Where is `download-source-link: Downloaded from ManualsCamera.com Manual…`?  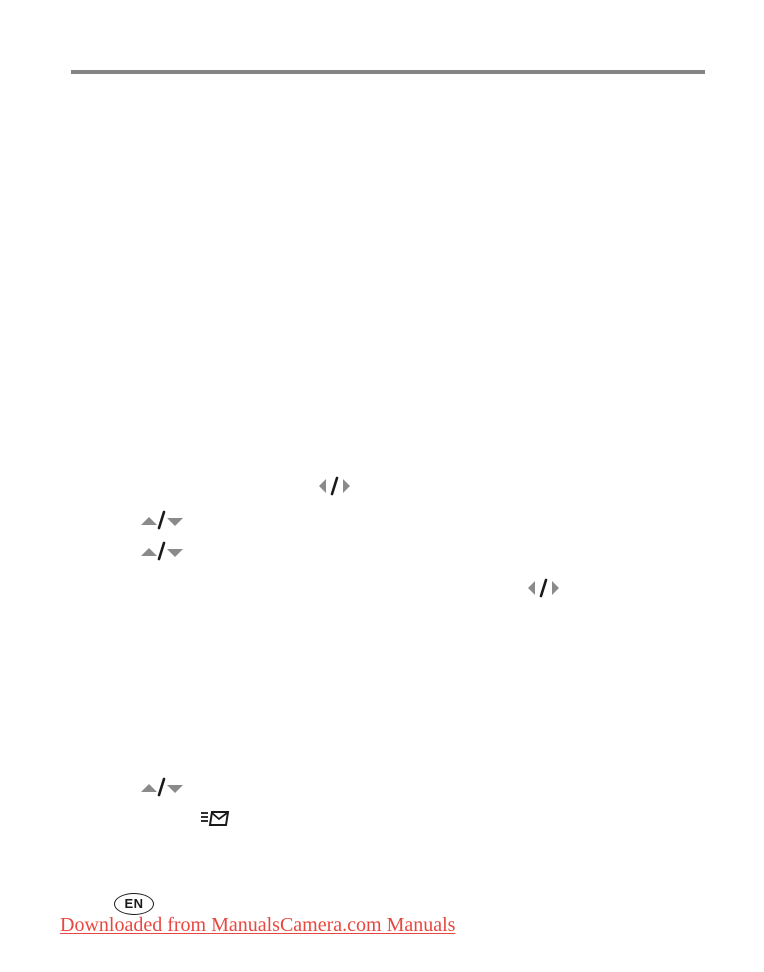
download-source-link: Downloaded from ManualsCamera.com Manual… is located at coordinates (257, 925).